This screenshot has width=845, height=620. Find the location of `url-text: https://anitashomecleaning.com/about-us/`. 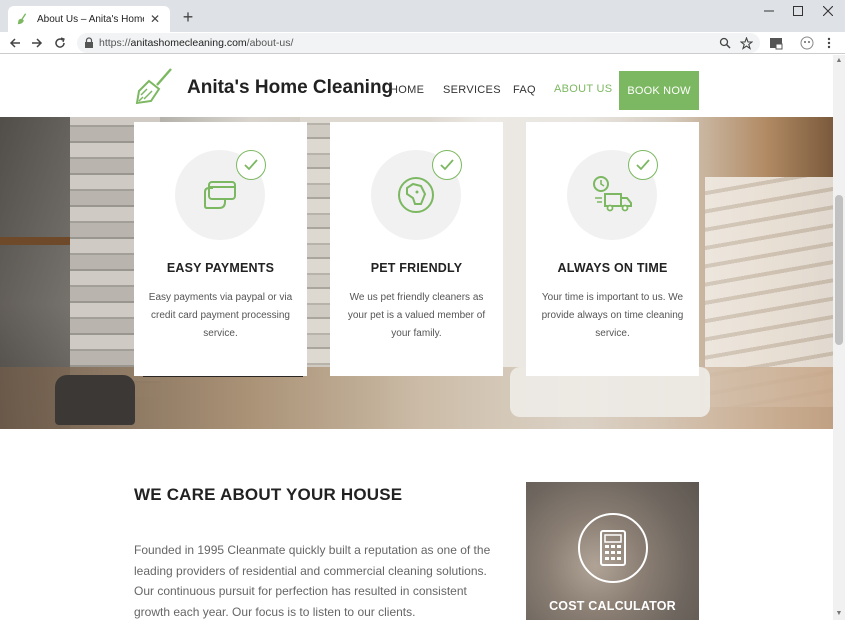

url-text: https://anitashomecleaning.com/about-us/ is located at coordinates (196, 43).